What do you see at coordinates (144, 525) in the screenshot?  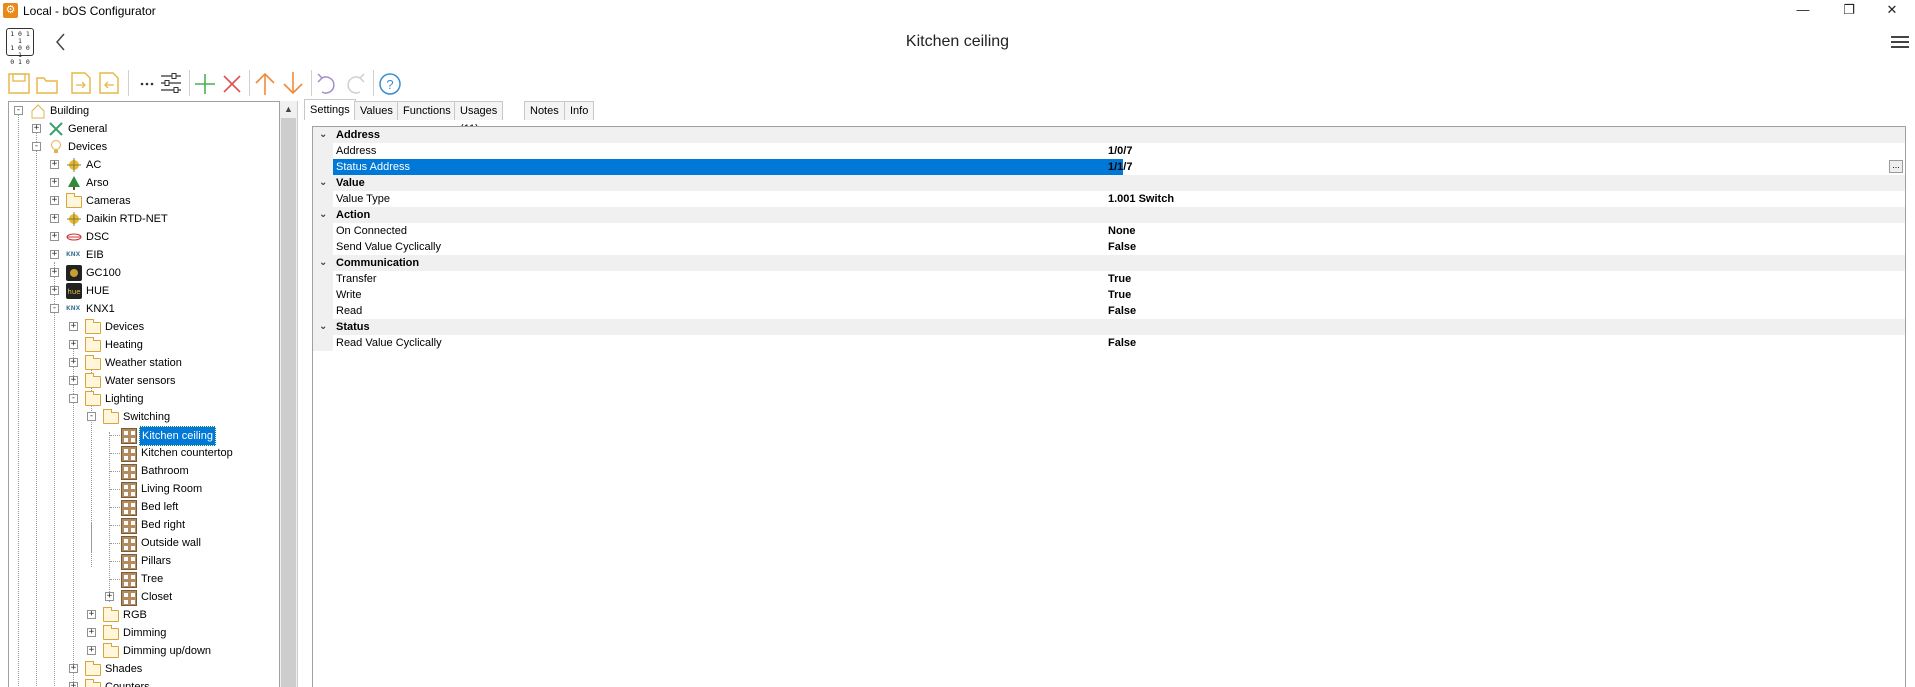 I see `tree-node: Bed right` at bounding box center [144, 525].